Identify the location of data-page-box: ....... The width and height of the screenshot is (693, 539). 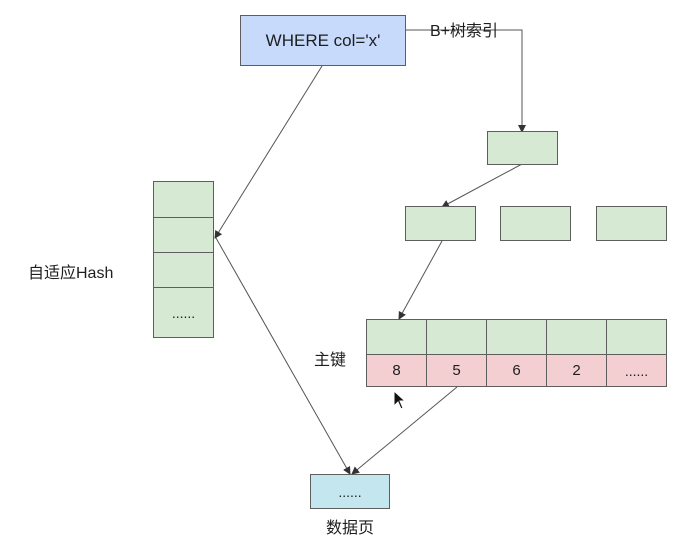
(350, 491).